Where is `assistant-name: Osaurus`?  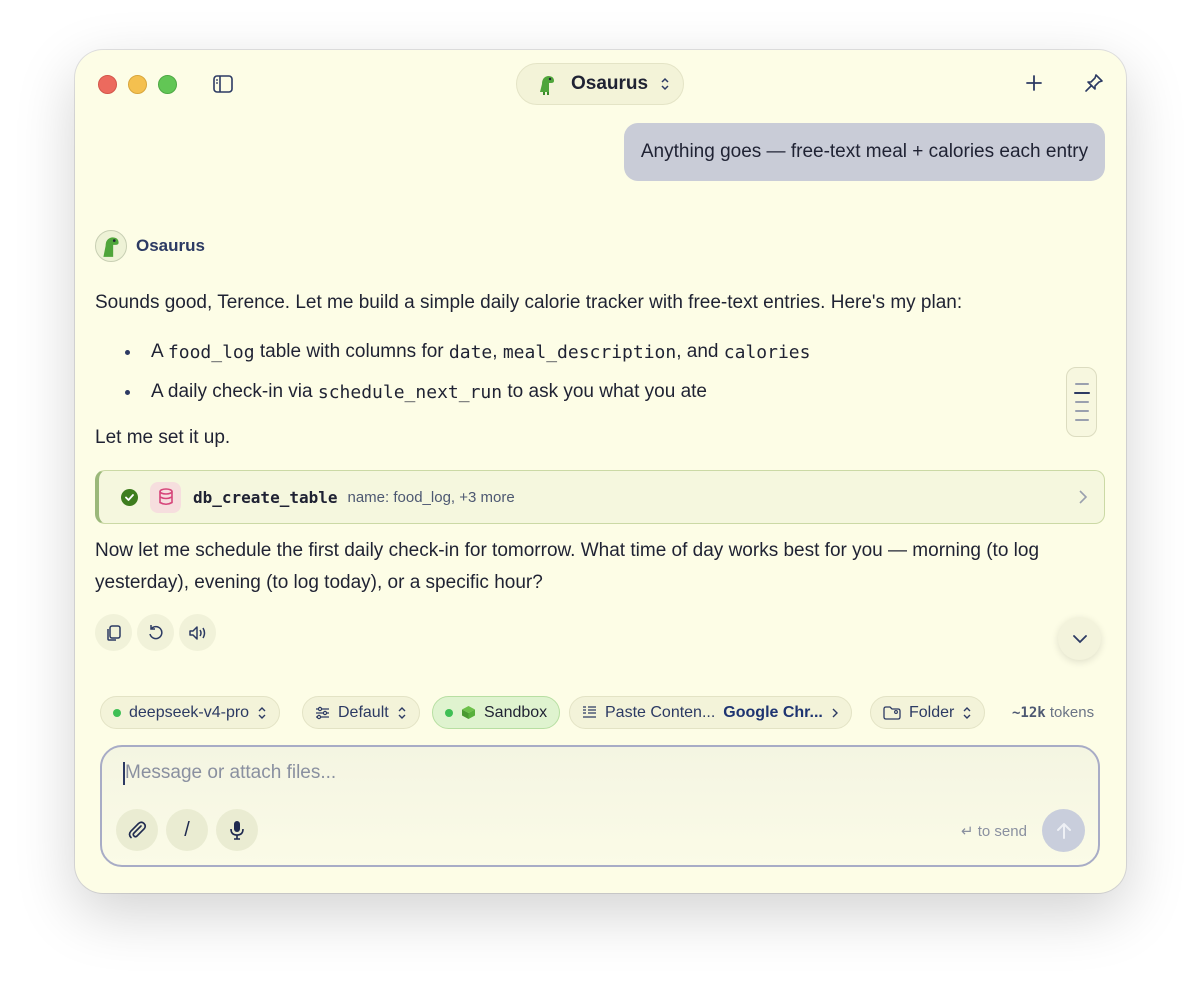
assistant-name: Osaurus is located at coordinates (170, 245).